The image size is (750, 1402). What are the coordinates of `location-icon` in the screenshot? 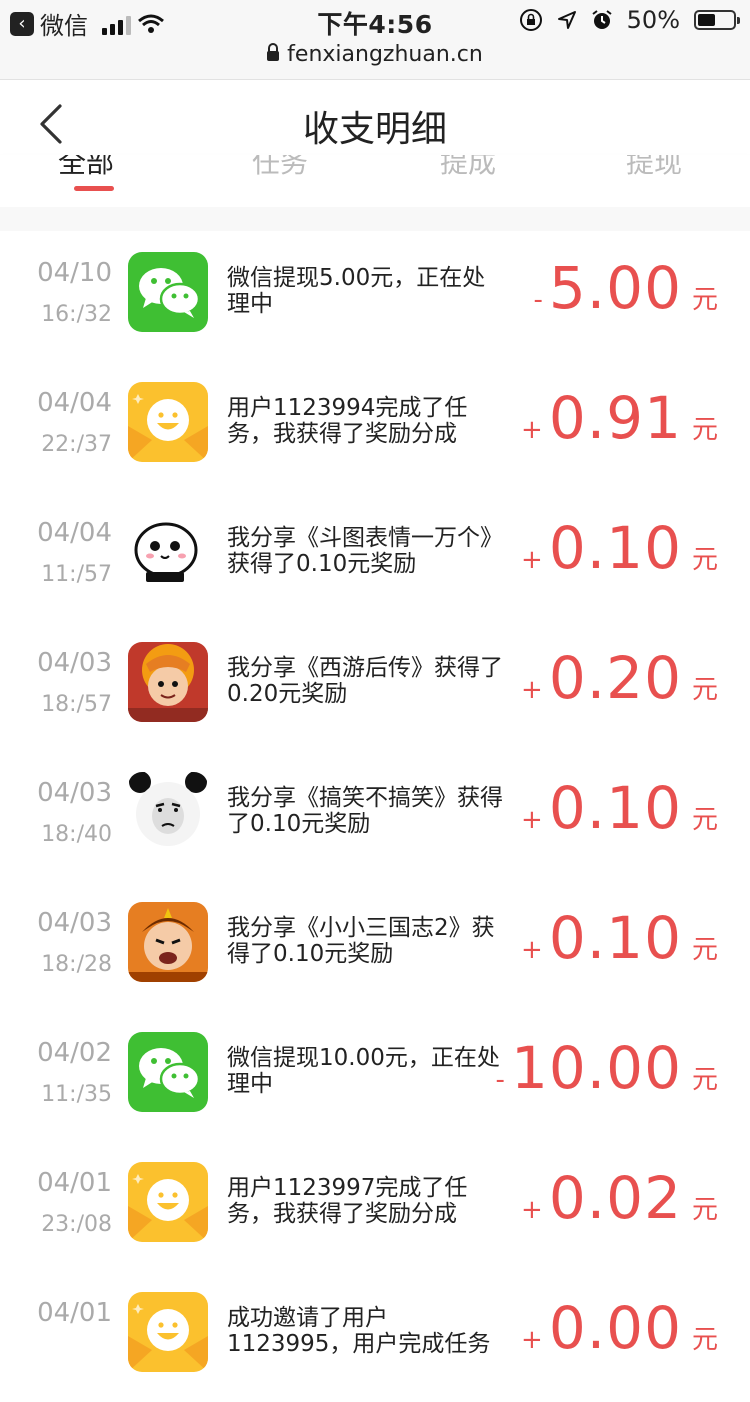 It's located at (566, 20).